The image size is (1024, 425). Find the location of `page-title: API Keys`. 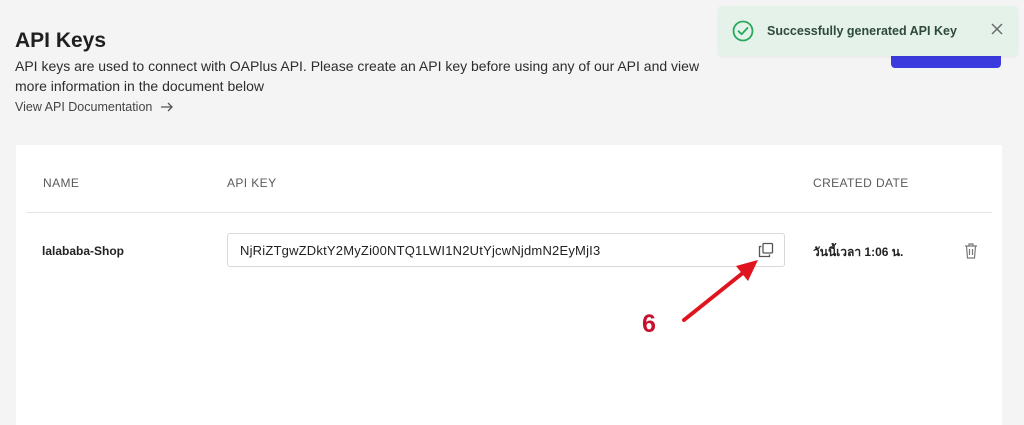

page-title: API Keys is located at coordinates (61, 40).